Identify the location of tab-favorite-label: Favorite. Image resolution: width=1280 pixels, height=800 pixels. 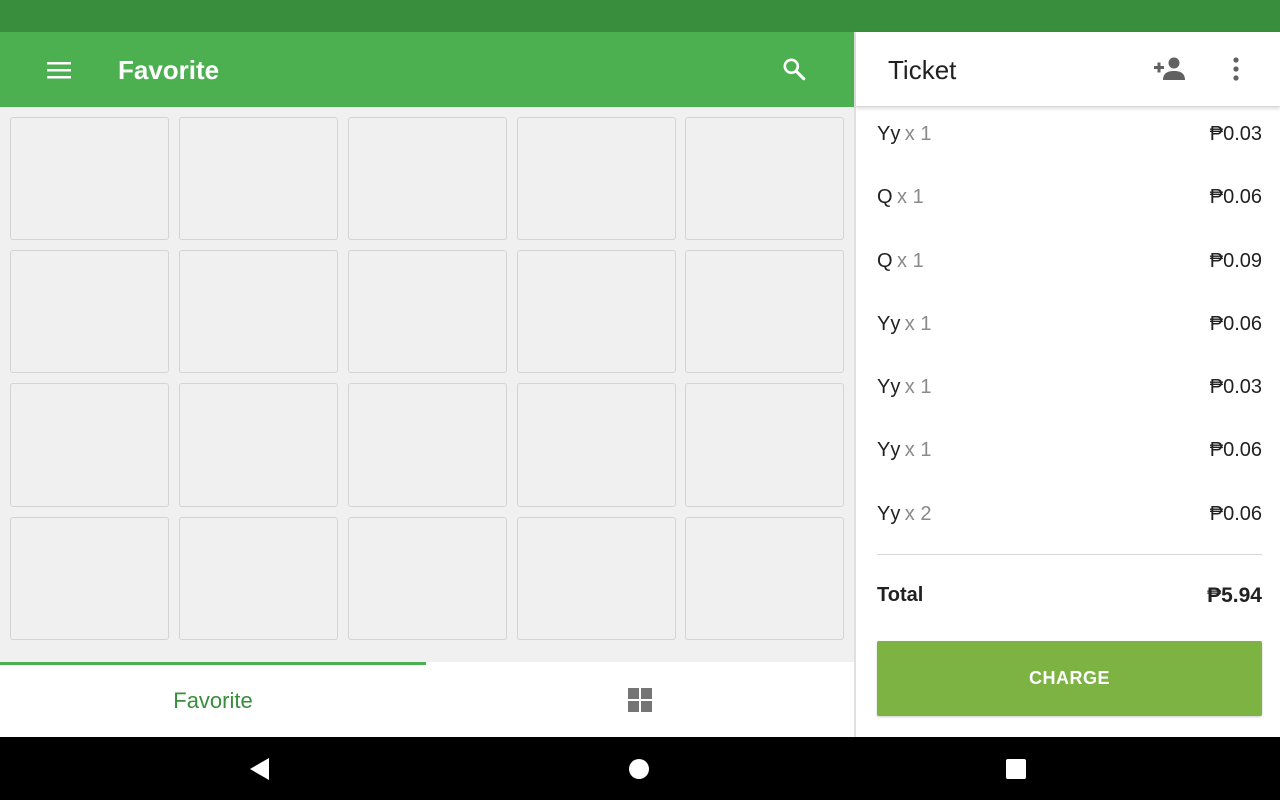
(213, 700).